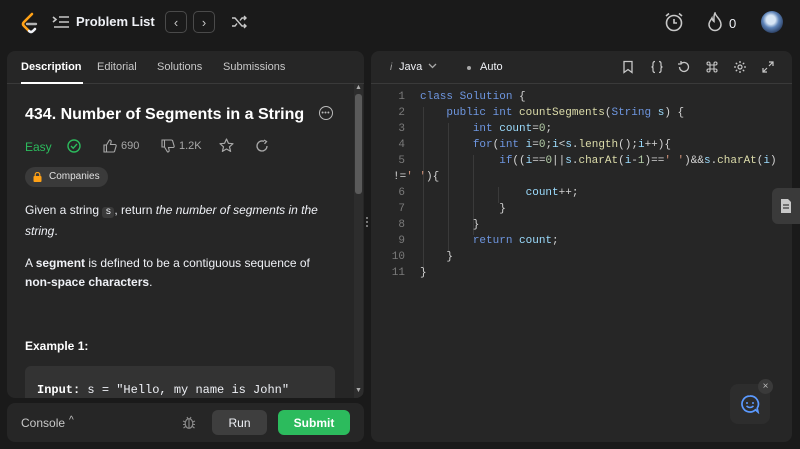 The image size is (800, 449). I want to click on language-select: Java, so click(410, 67).